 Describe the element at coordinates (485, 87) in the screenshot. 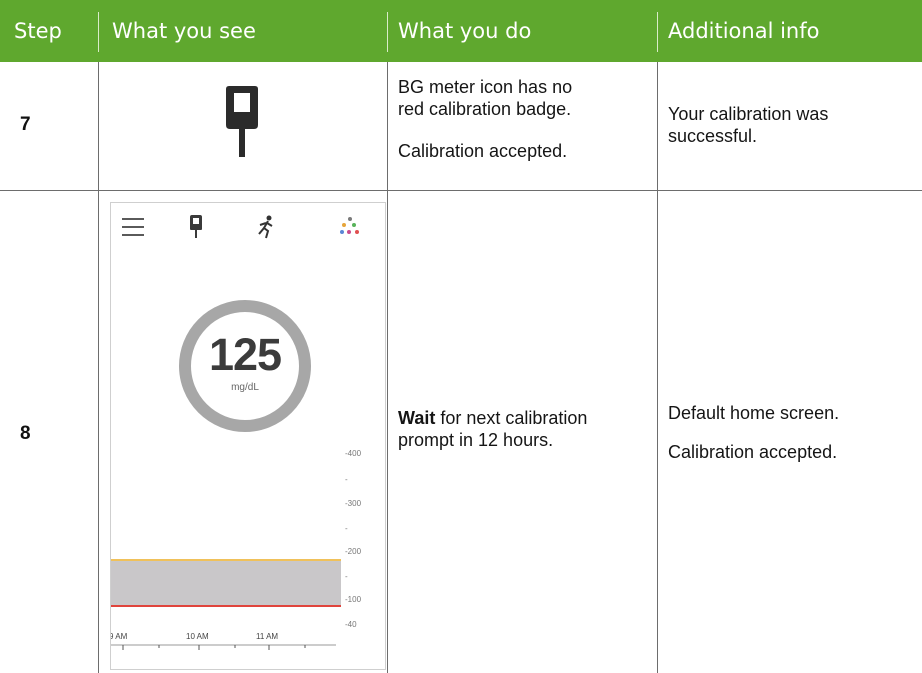

I see `row7-do-line1: BG meter icon has no` at that location.